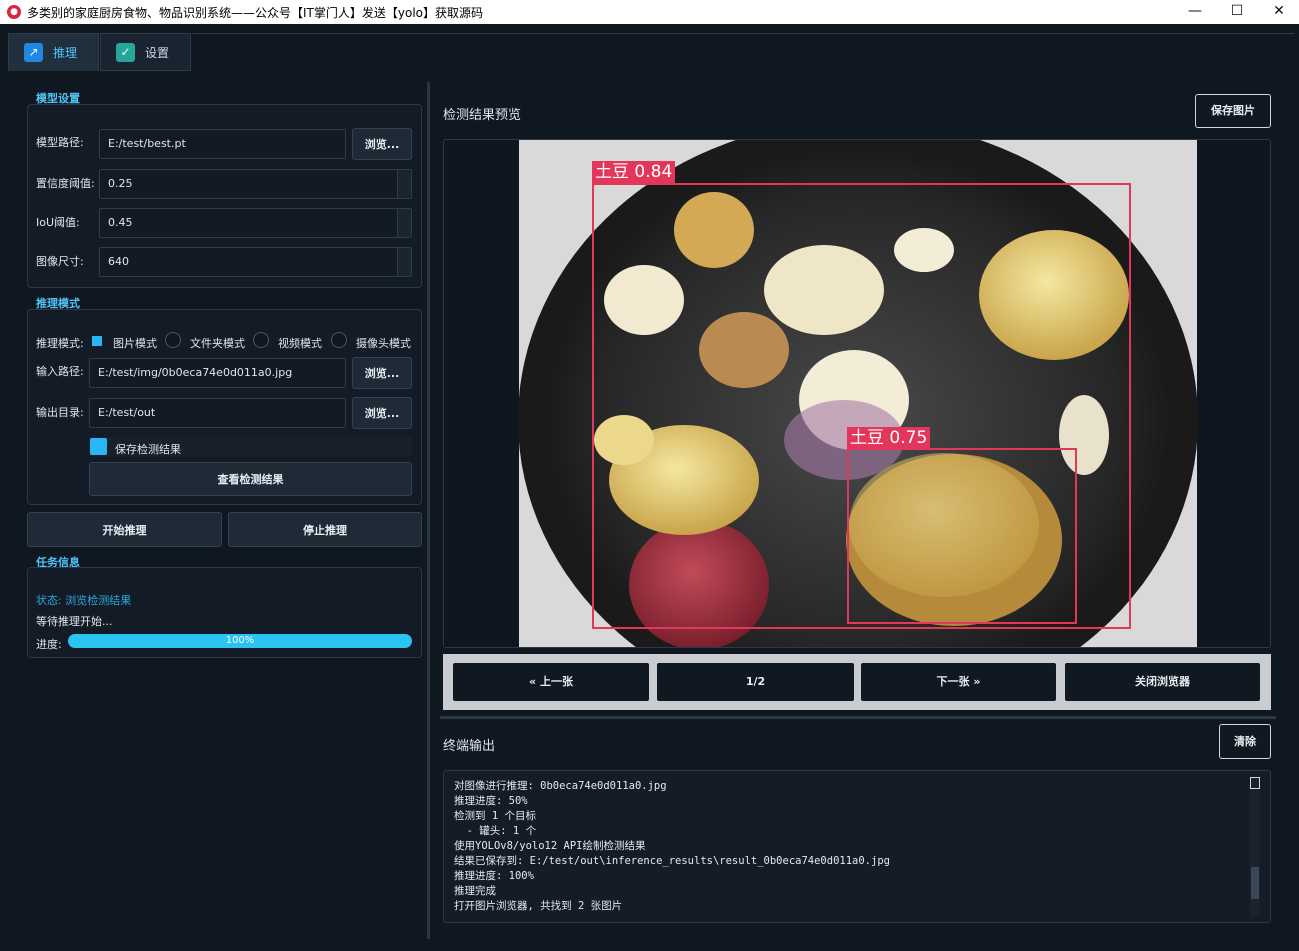 The height and width of the screenshot is (951, 1299). Describe the element at coordinates (60, 343) in the screenshot. I see `mode-label: 推理模式:` at that location.